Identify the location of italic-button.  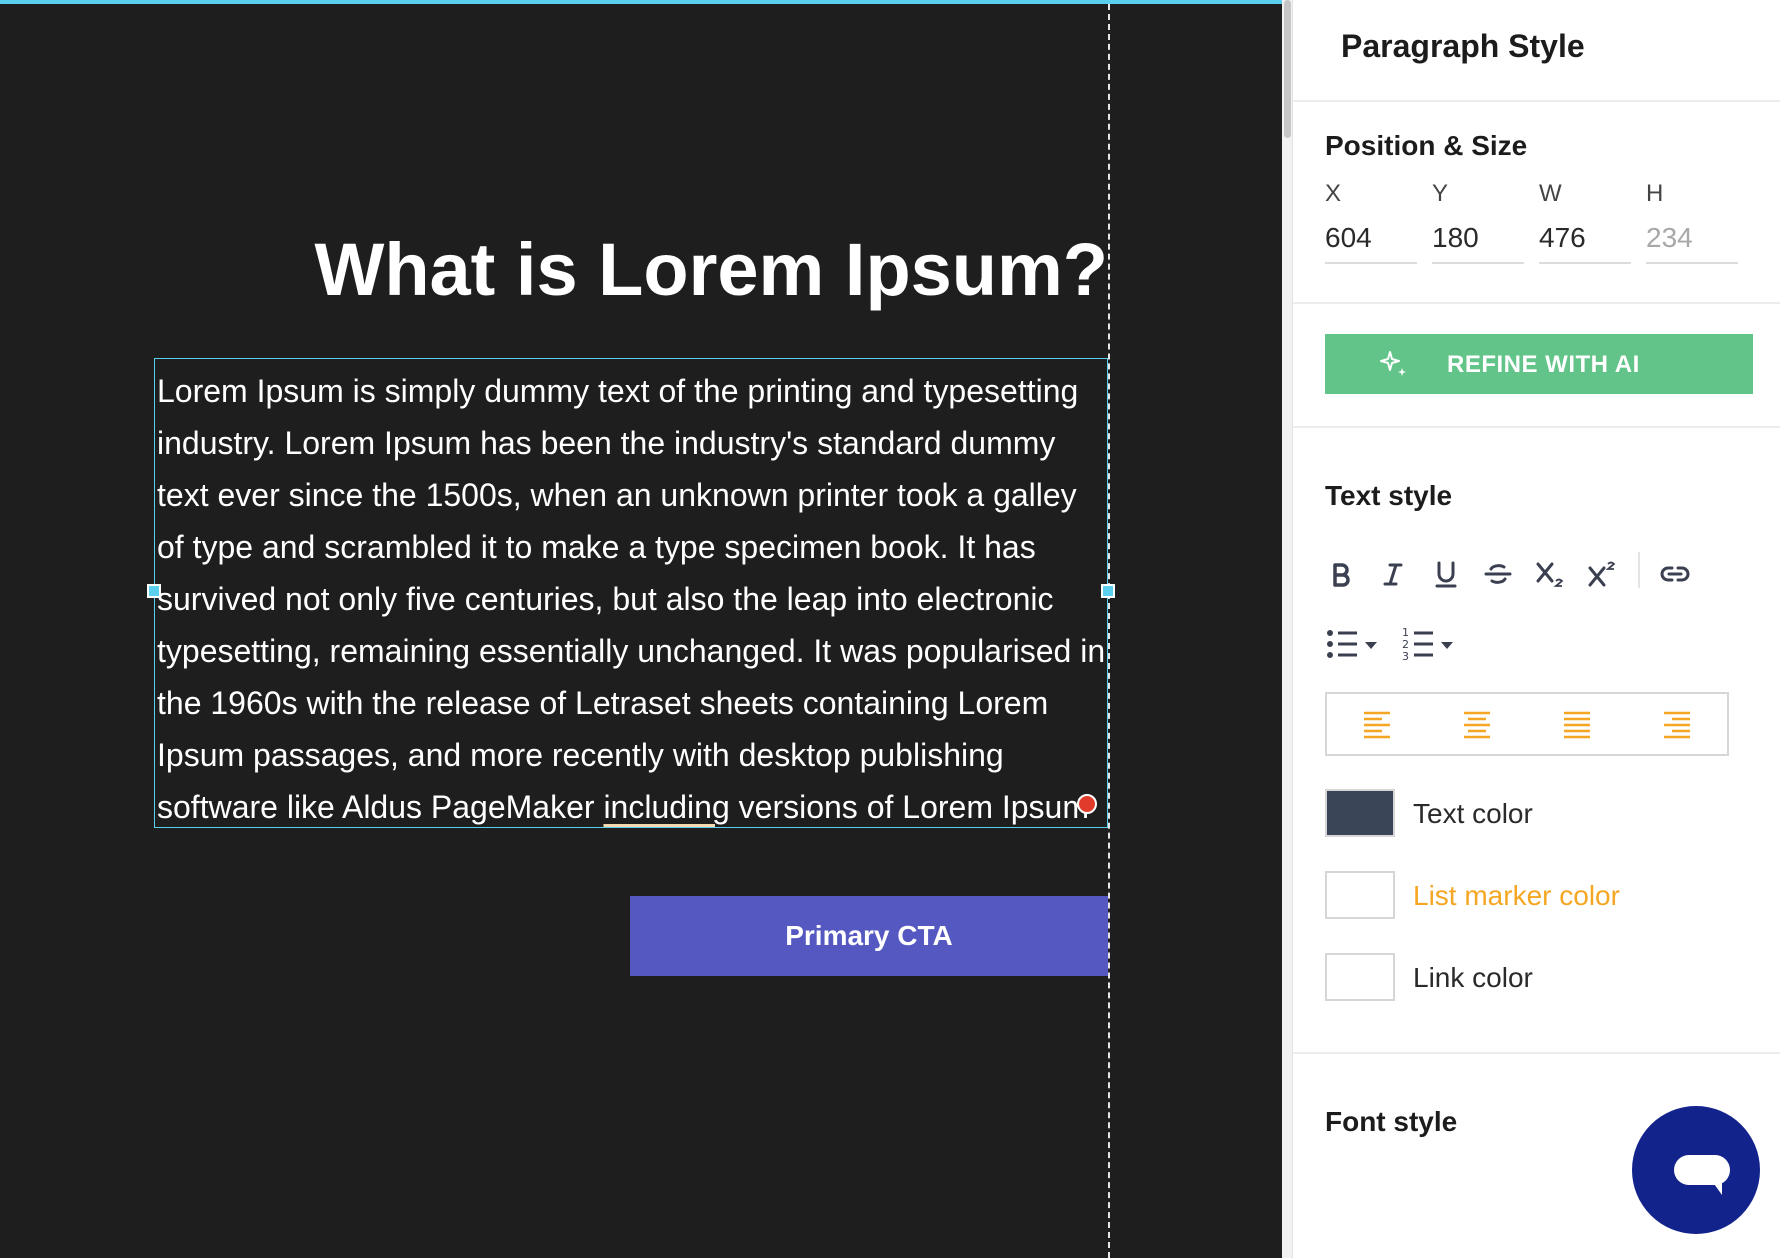
(1393, 574).